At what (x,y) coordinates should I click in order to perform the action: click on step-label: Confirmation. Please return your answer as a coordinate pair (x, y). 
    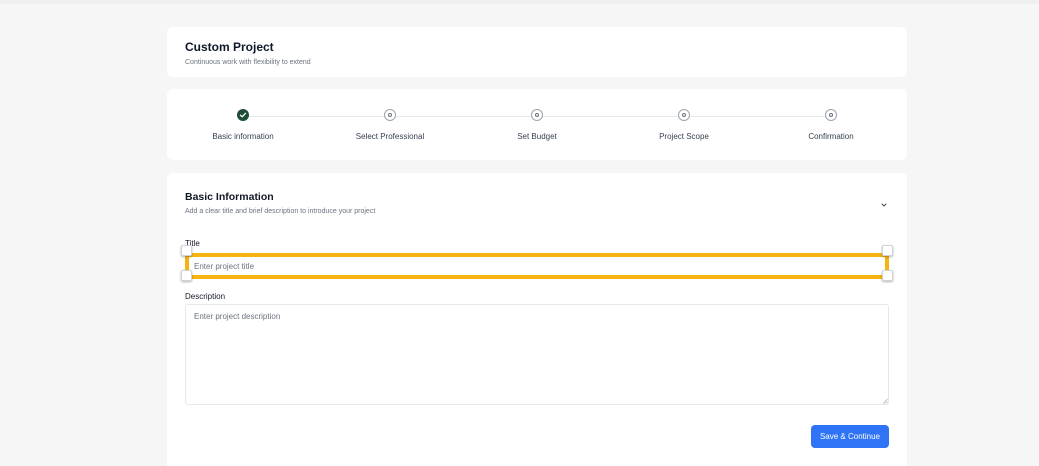
    Looking at the image, I should click on (831, 136).